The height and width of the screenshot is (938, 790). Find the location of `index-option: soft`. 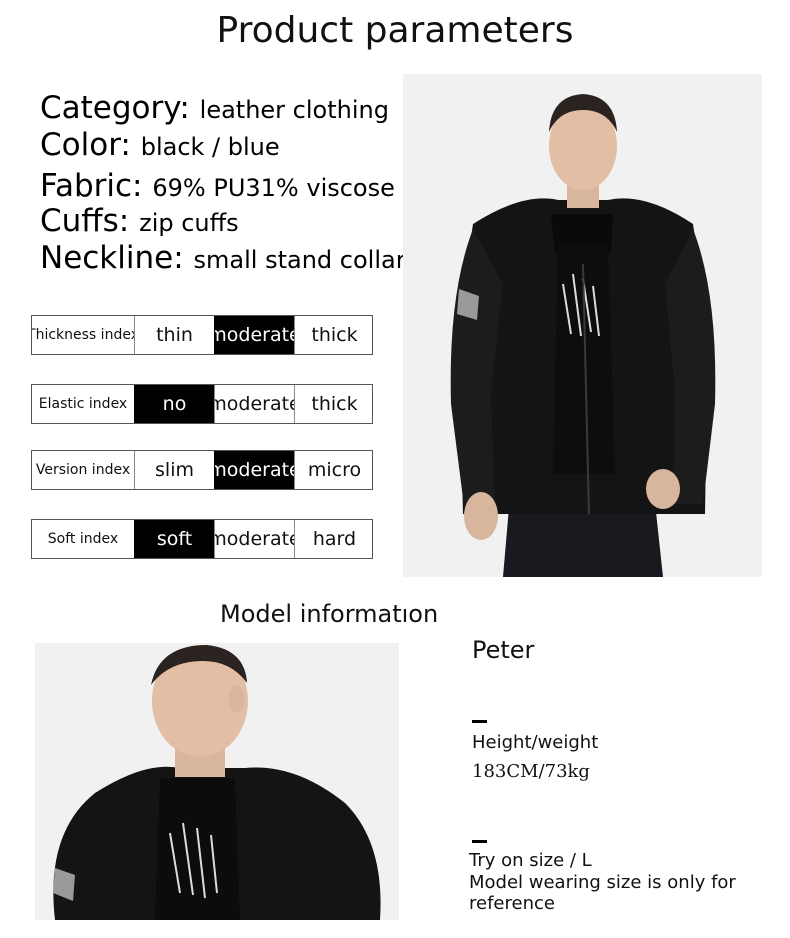

index-option: soft is located at coordinates (174, 539).